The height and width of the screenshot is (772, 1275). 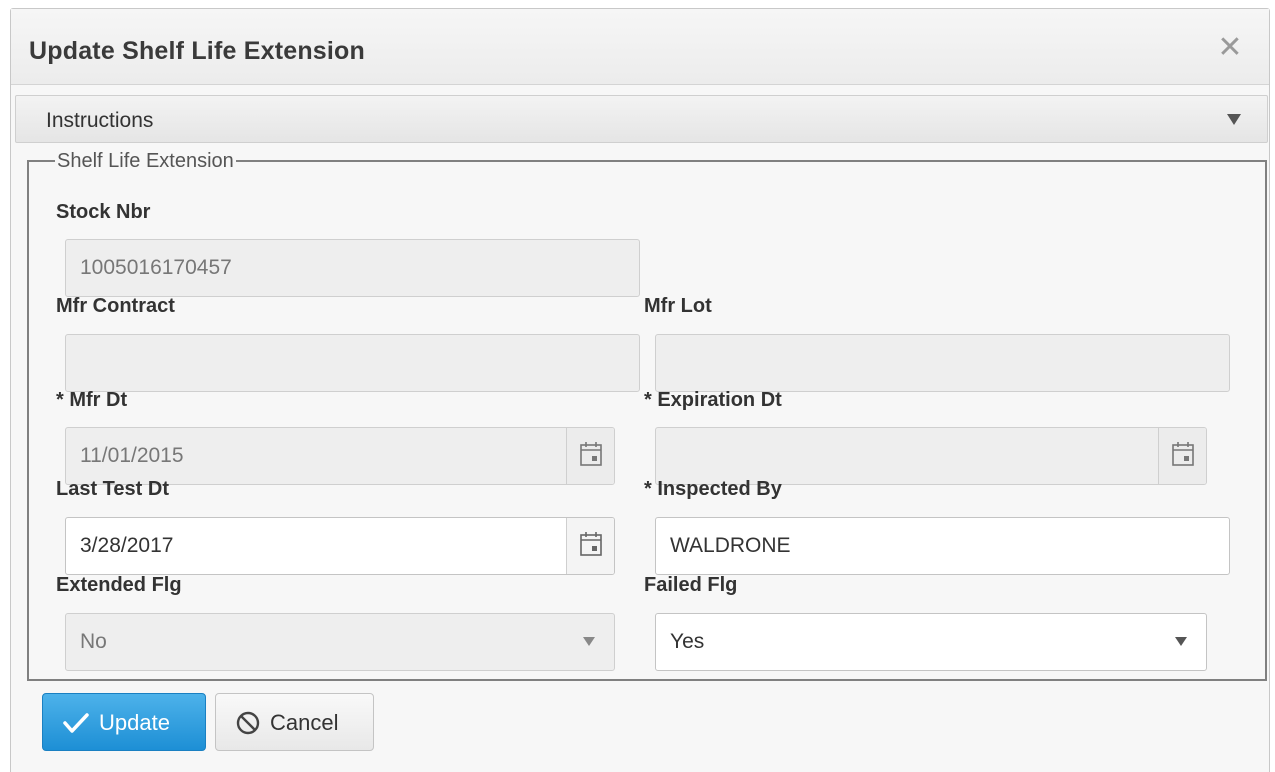 What do you see at coordinates (713, 400) in the screenshot?
I see `expiration-dt-label: * Expiration Dt` at bounding box center [713, 400].